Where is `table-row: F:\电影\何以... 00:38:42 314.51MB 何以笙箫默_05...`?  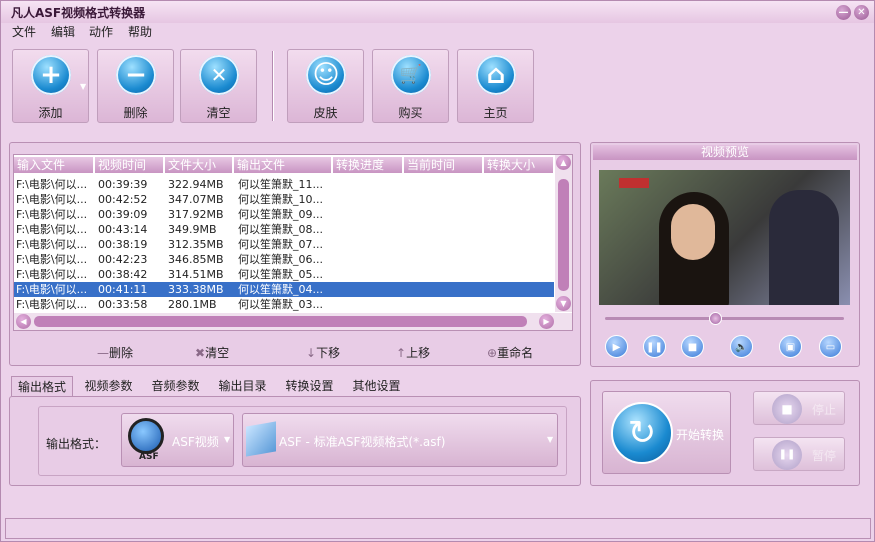
table-row: F:\电影\何以... 00:38:42 314.51MB 何以笙箫默_05... is located at coordinates (284, 274).